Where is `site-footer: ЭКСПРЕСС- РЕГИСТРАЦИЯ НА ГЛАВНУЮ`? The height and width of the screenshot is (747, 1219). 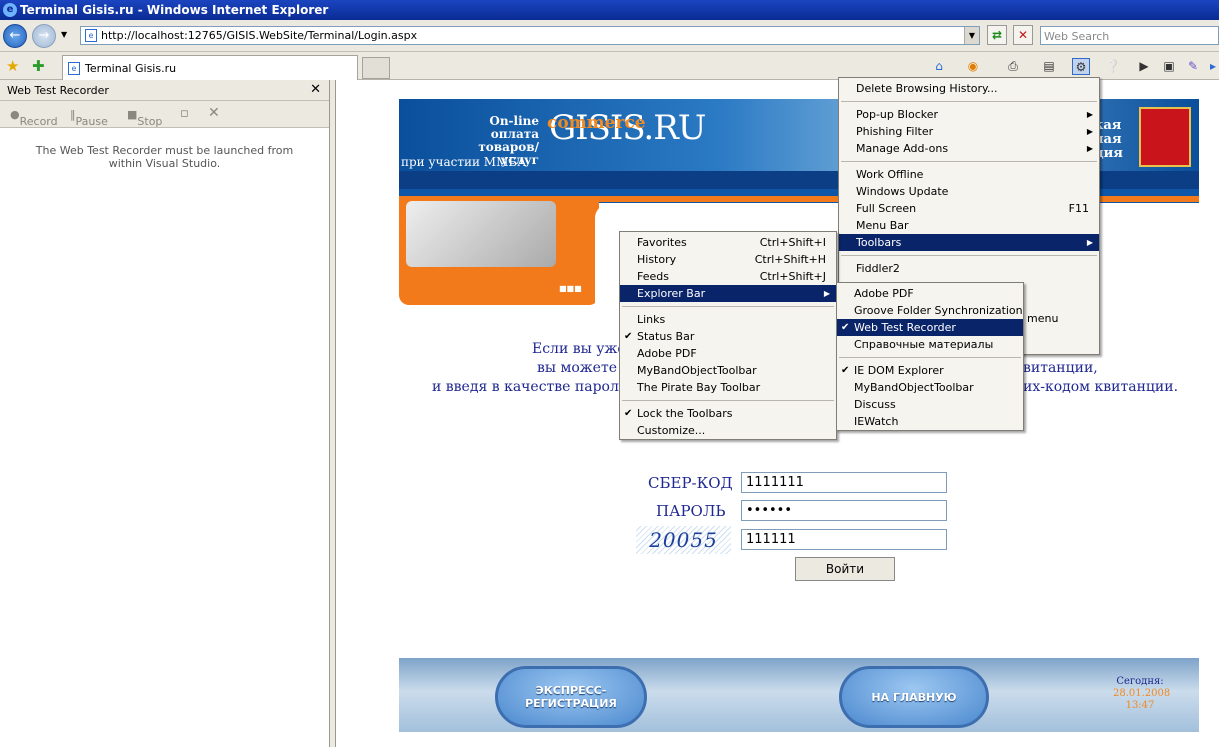
site-footer: ЭКСПРЕСС- РЕГИСТРАЦИЯ НА ГЛАВНУЮ is located at coordinates (799, 695).